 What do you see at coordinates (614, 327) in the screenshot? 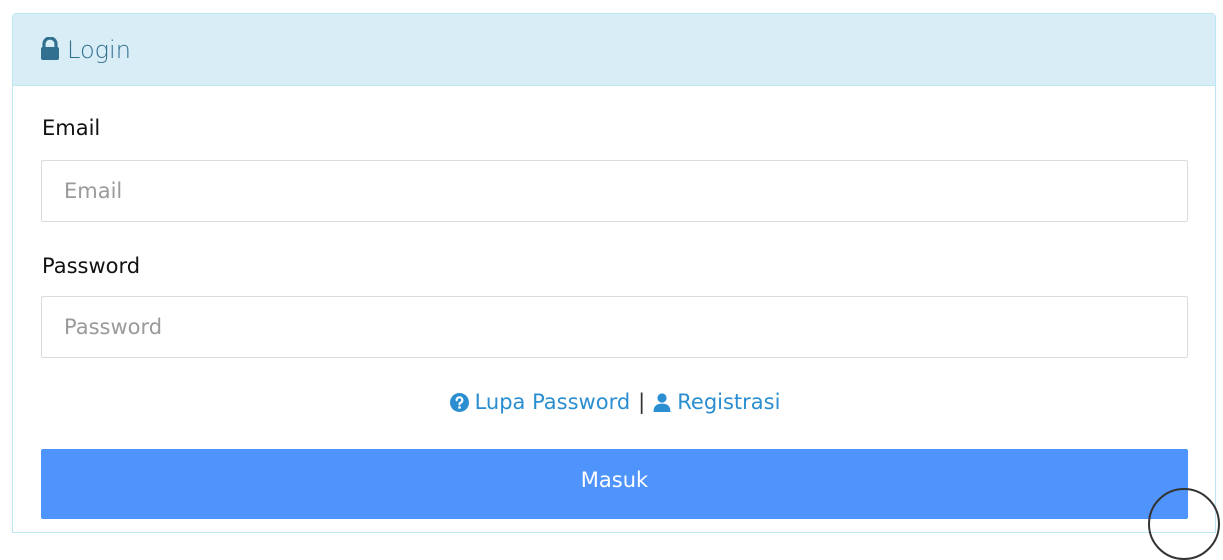
I see `password-field` at bounding box center [614, 327].